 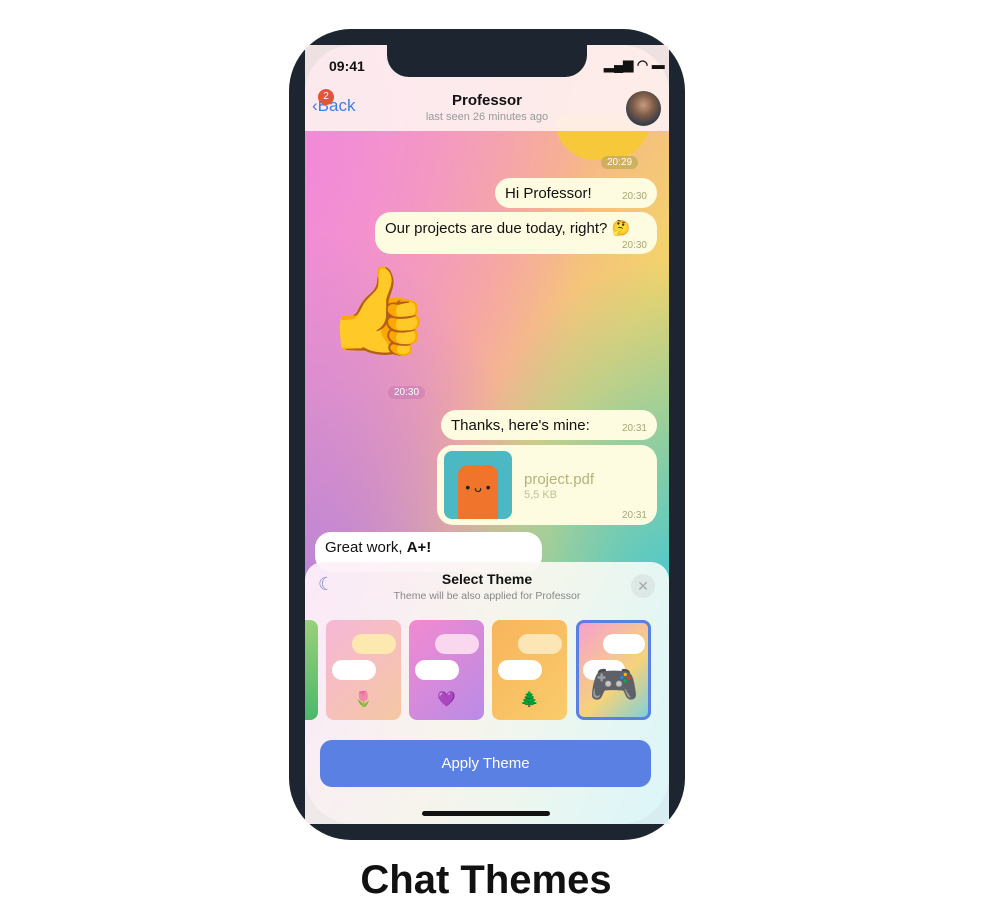 What do you see at coordinates (614, 685) in the screenshot?
I see `gamepad-icon: 🎮` at bounding box center [614, 685].